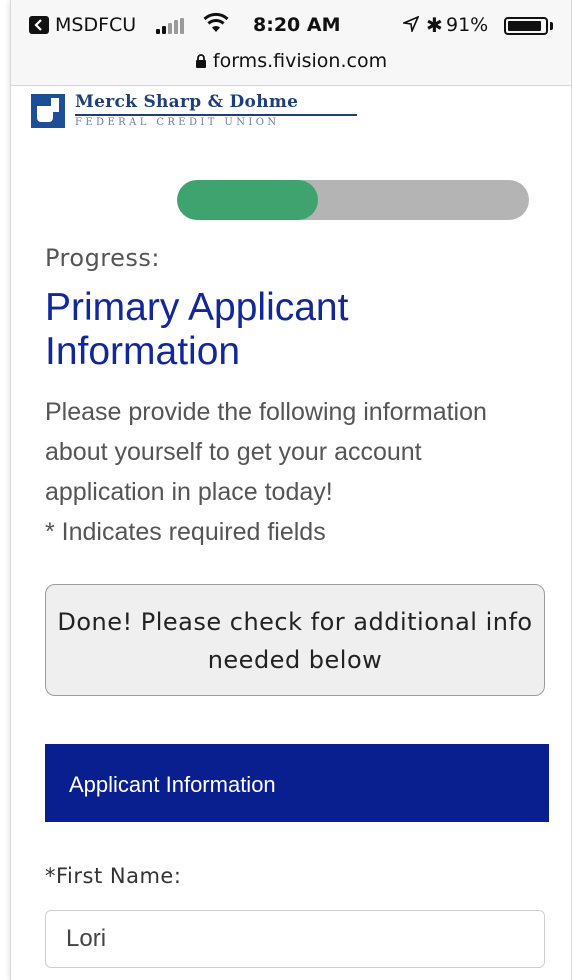  I want to click on wifi-icon, so click(216, 22).